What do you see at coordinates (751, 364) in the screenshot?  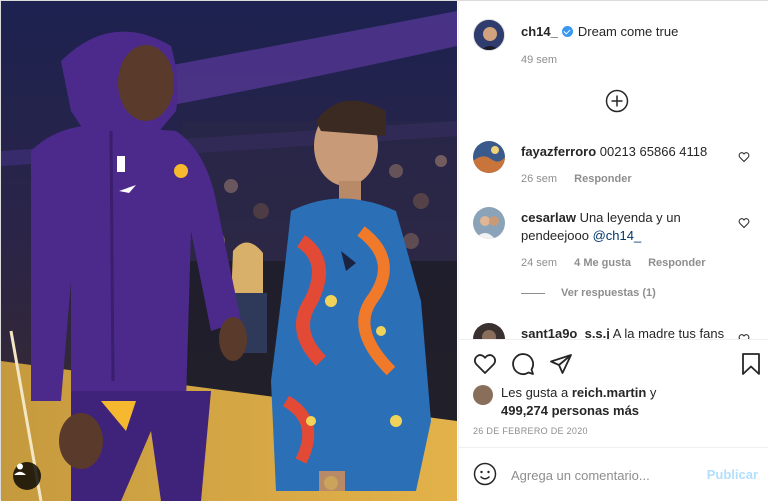 I see `bookmark-icon` at bounding box center [751, 364].